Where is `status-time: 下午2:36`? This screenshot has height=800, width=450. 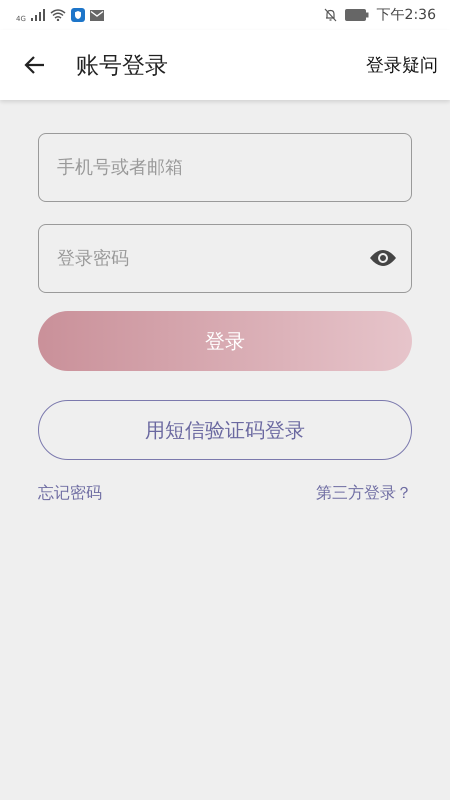 status-time: 下午2:36 is located at coordinates (406, 15).